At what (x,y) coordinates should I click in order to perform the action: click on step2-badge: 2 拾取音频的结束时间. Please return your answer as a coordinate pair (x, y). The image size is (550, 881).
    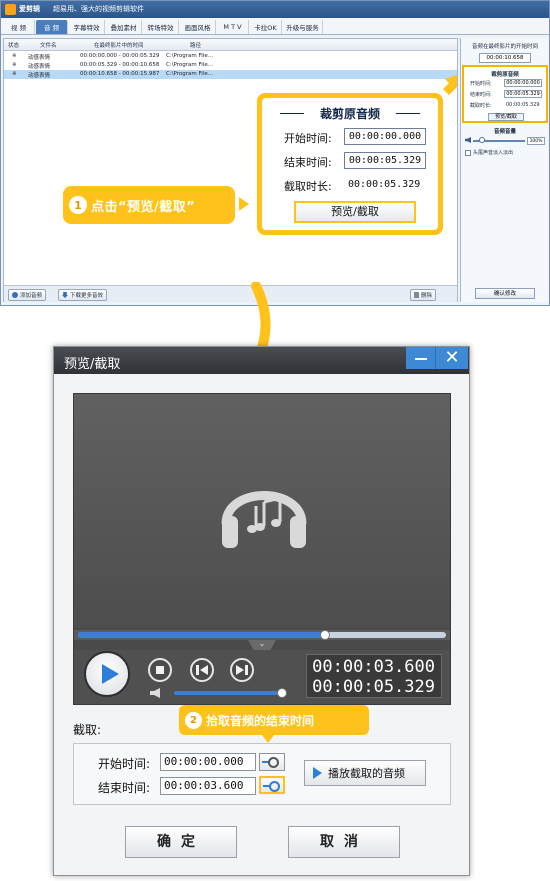
    Looking at the image, I should click on (274, 720).